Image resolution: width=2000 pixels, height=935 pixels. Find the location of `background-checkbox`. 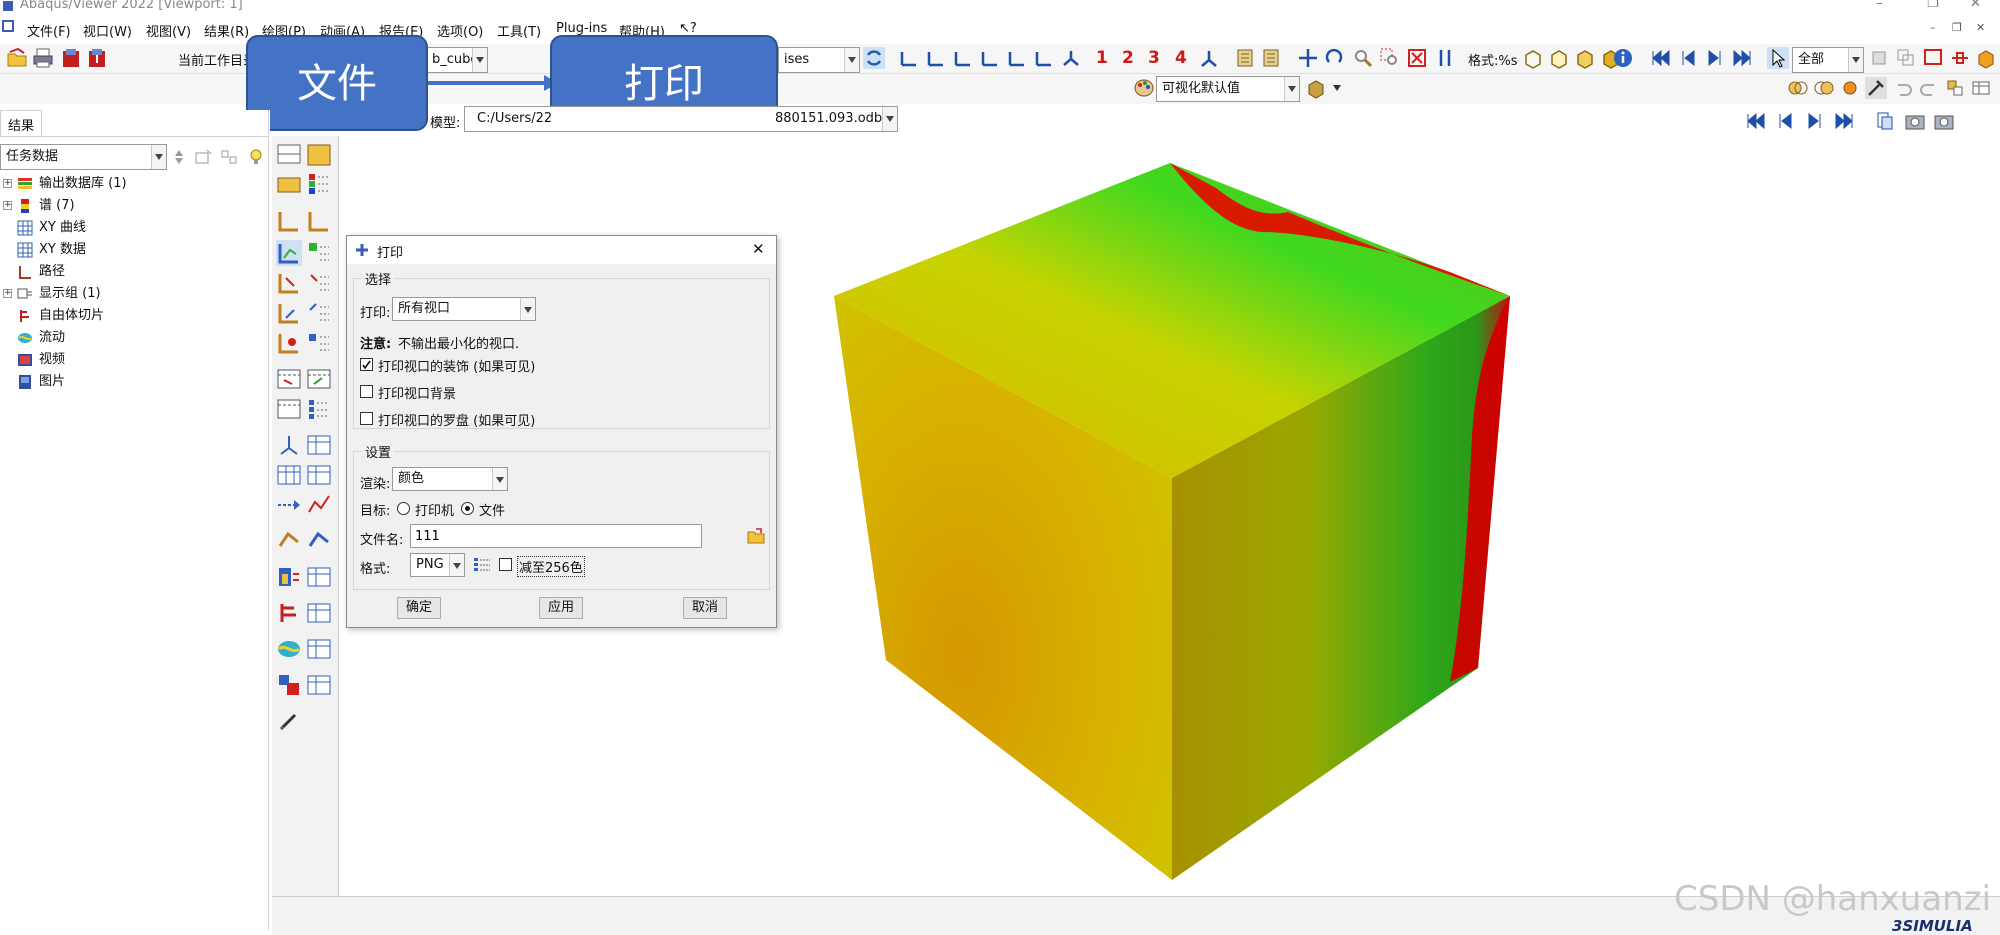

background-checkbox is located at coordinates (366, 391).